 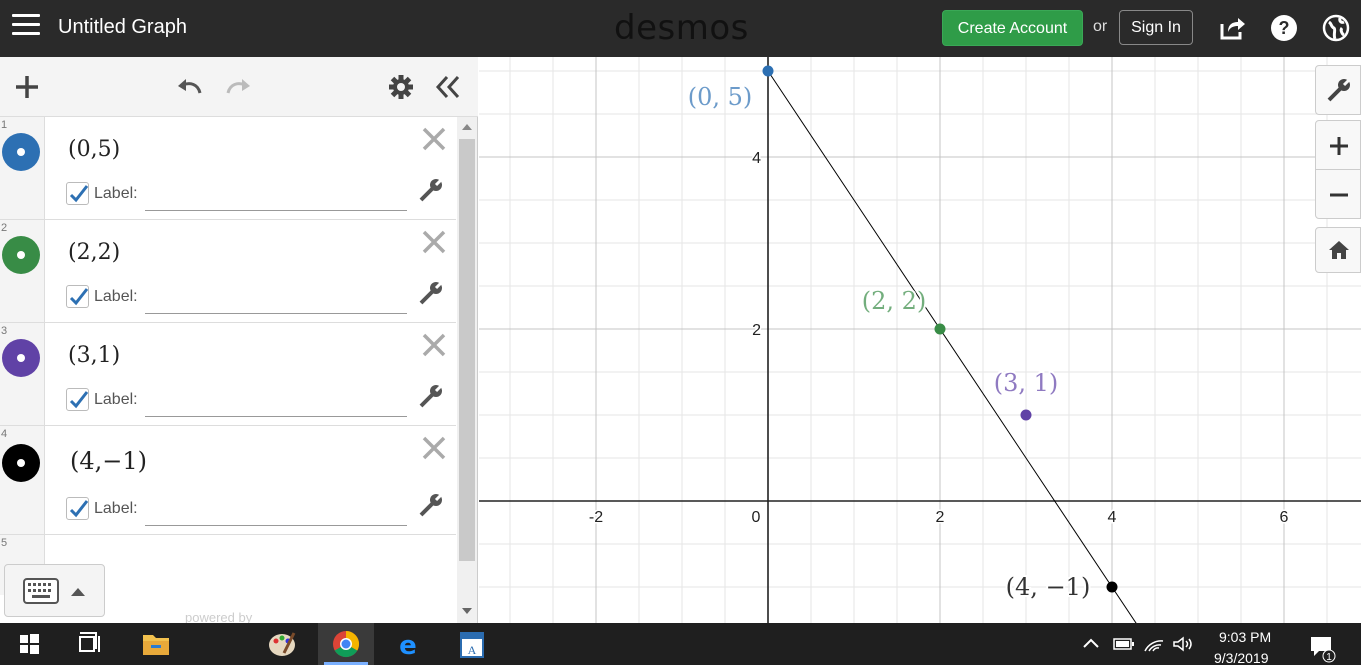 What do you see at coordinates (596, 517) in the screenshot?
I see `x-tick-label: -2` at bounding box center [596, 517].